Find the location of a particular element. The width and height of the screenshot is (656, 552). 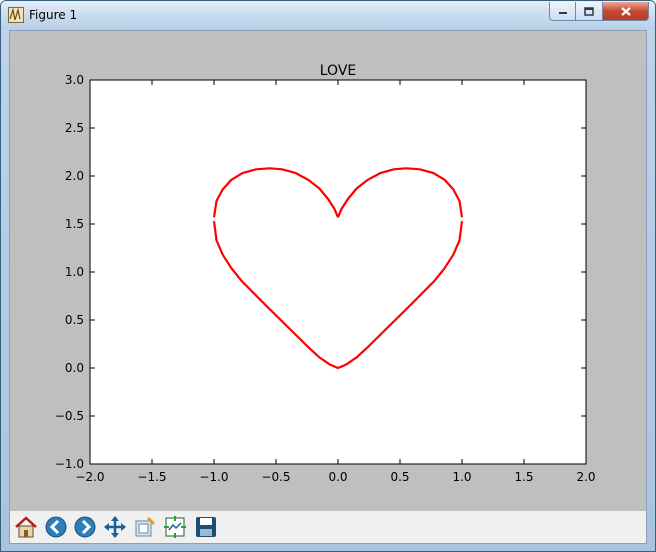

home-button is located at coordinates (26, 527).